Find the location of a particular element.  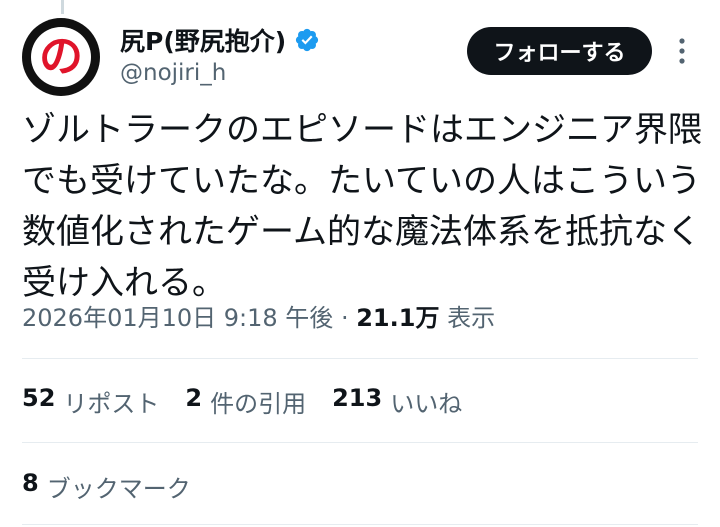

quotes-stat: 2 件の引用 is located at coordinates (245, 401).